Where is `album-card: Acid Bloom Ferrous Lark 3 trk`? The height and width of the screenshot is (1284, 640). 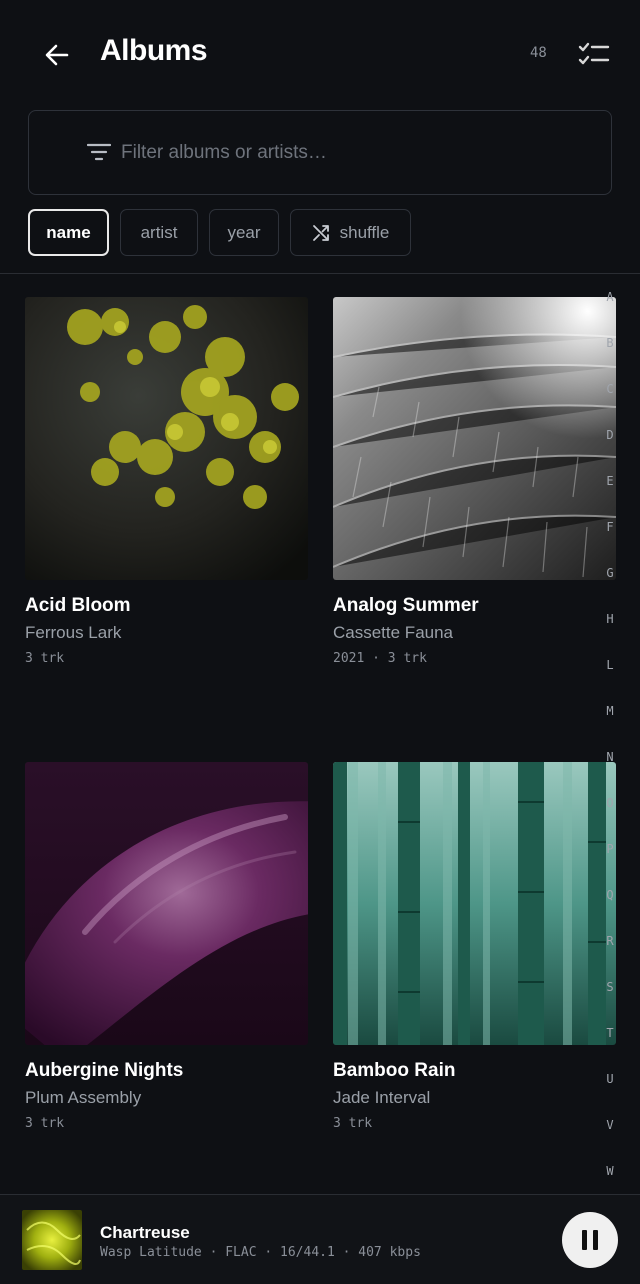
album-card: Acid Bloom Ferrous Lark 3 trk is located at coordinates (166, 481).